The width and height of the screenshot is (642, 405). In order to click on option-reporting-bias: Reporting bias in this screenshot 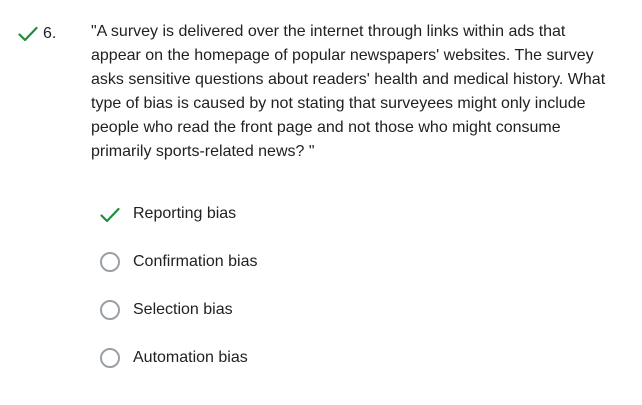, I will do `click(298, 226)`.